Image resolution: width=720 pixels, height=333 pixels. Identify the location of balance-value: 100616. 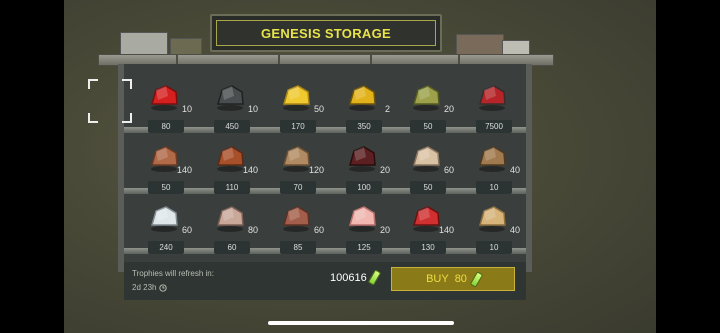
(348, 277).